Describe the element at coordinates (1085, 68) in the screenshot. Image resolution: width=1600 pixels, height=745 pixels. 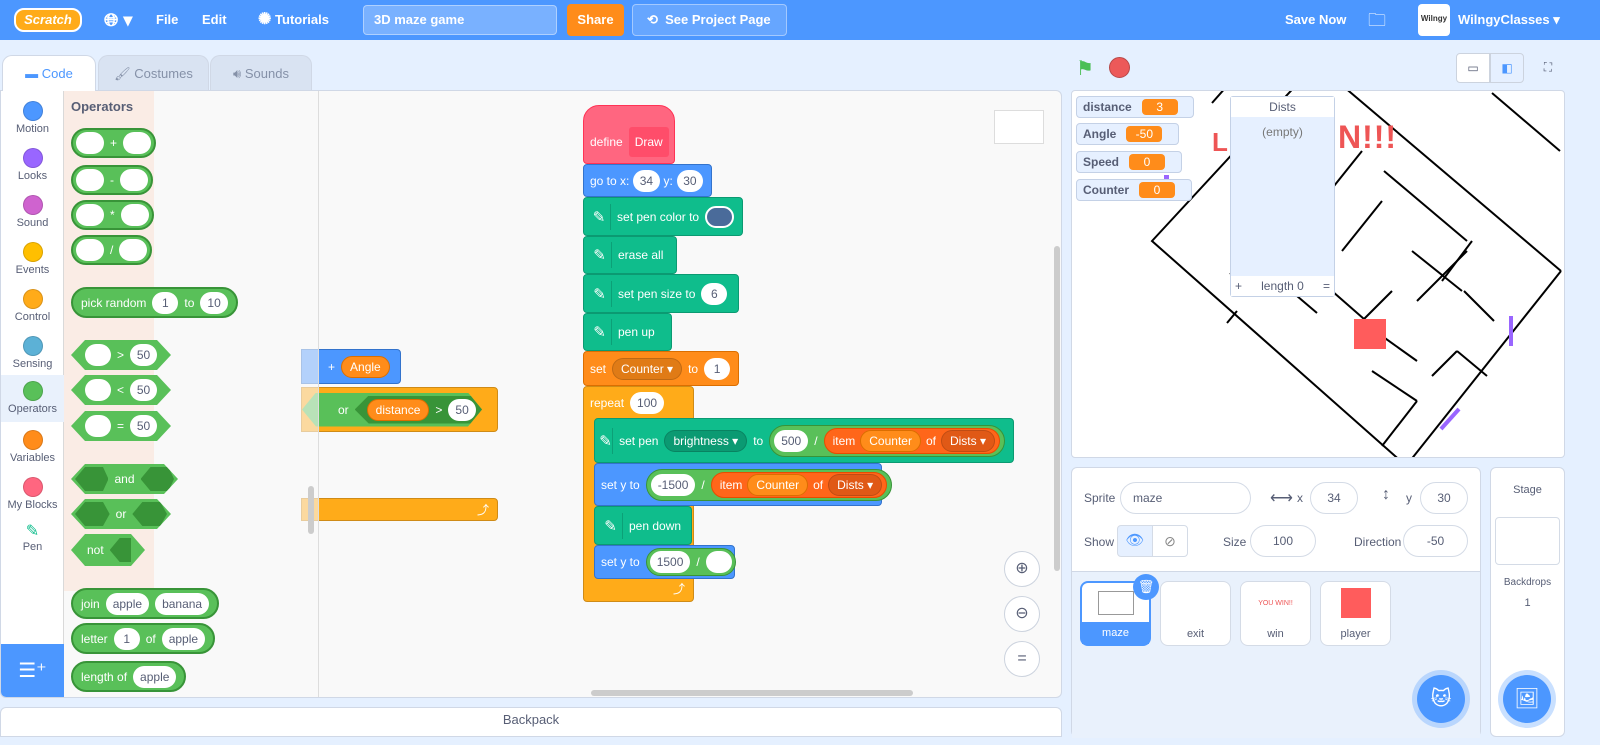
I see `green-flag-icon: ⚑` at that location.